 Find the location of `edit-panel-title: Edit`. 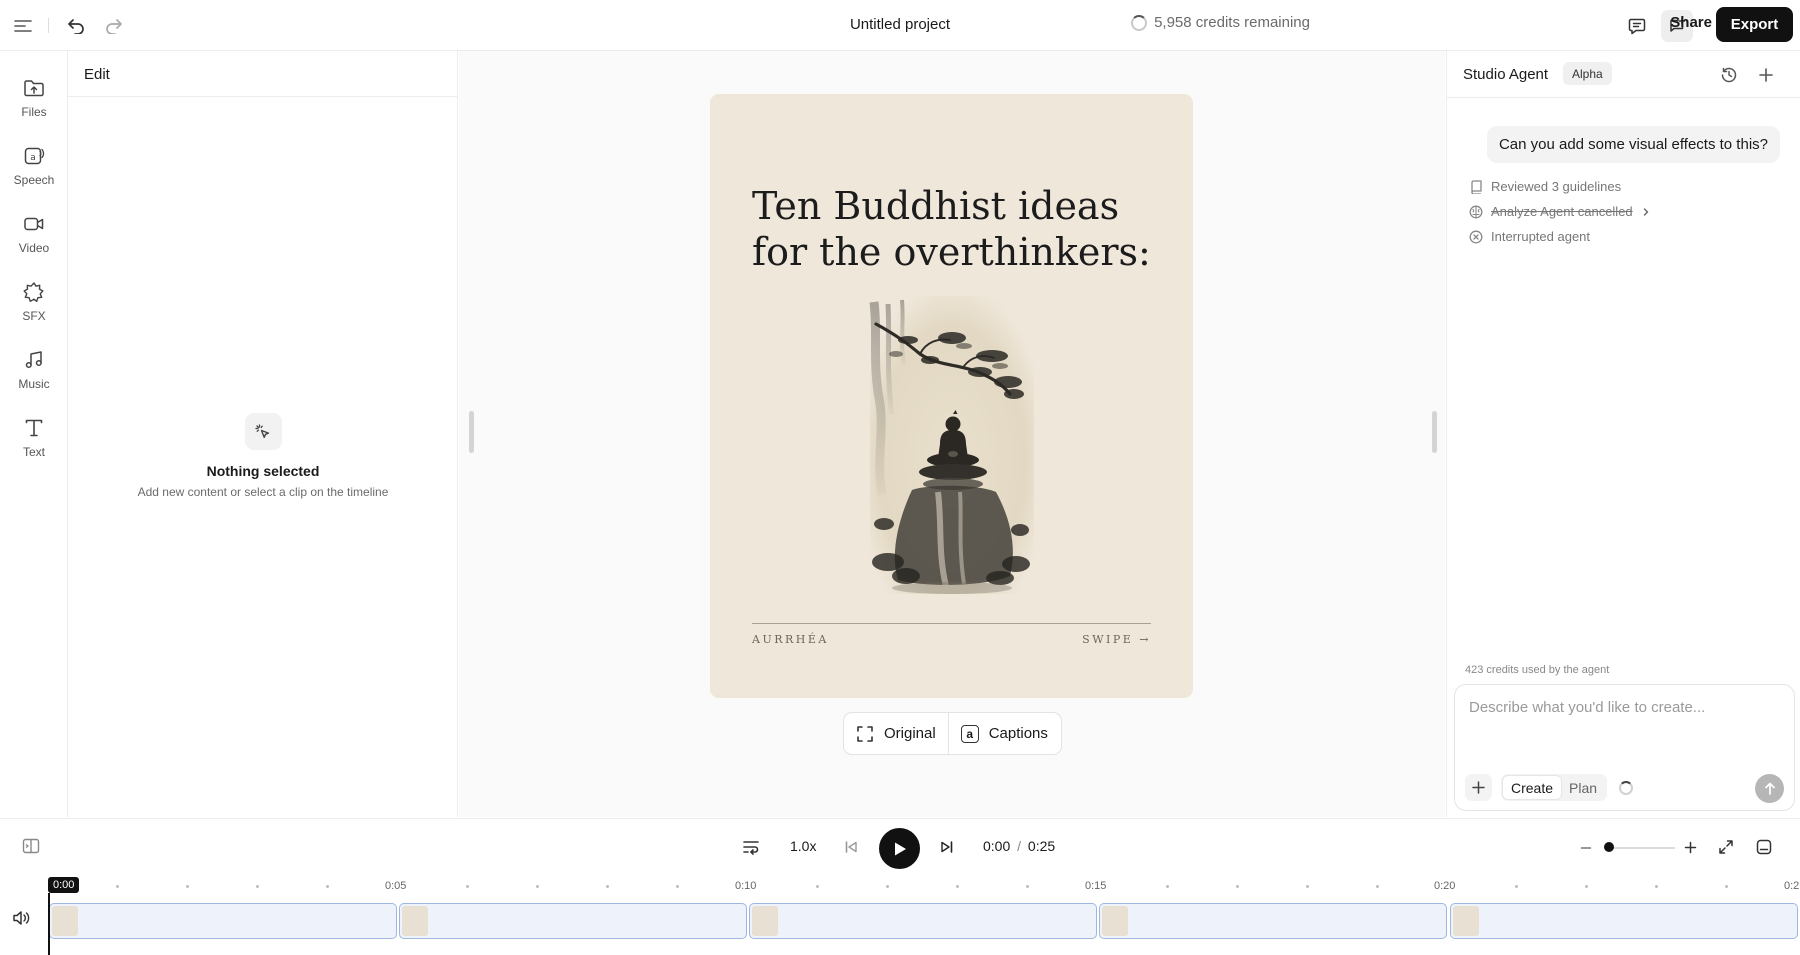

edit-panel-title: Edit is located at coordinates (262, 74).